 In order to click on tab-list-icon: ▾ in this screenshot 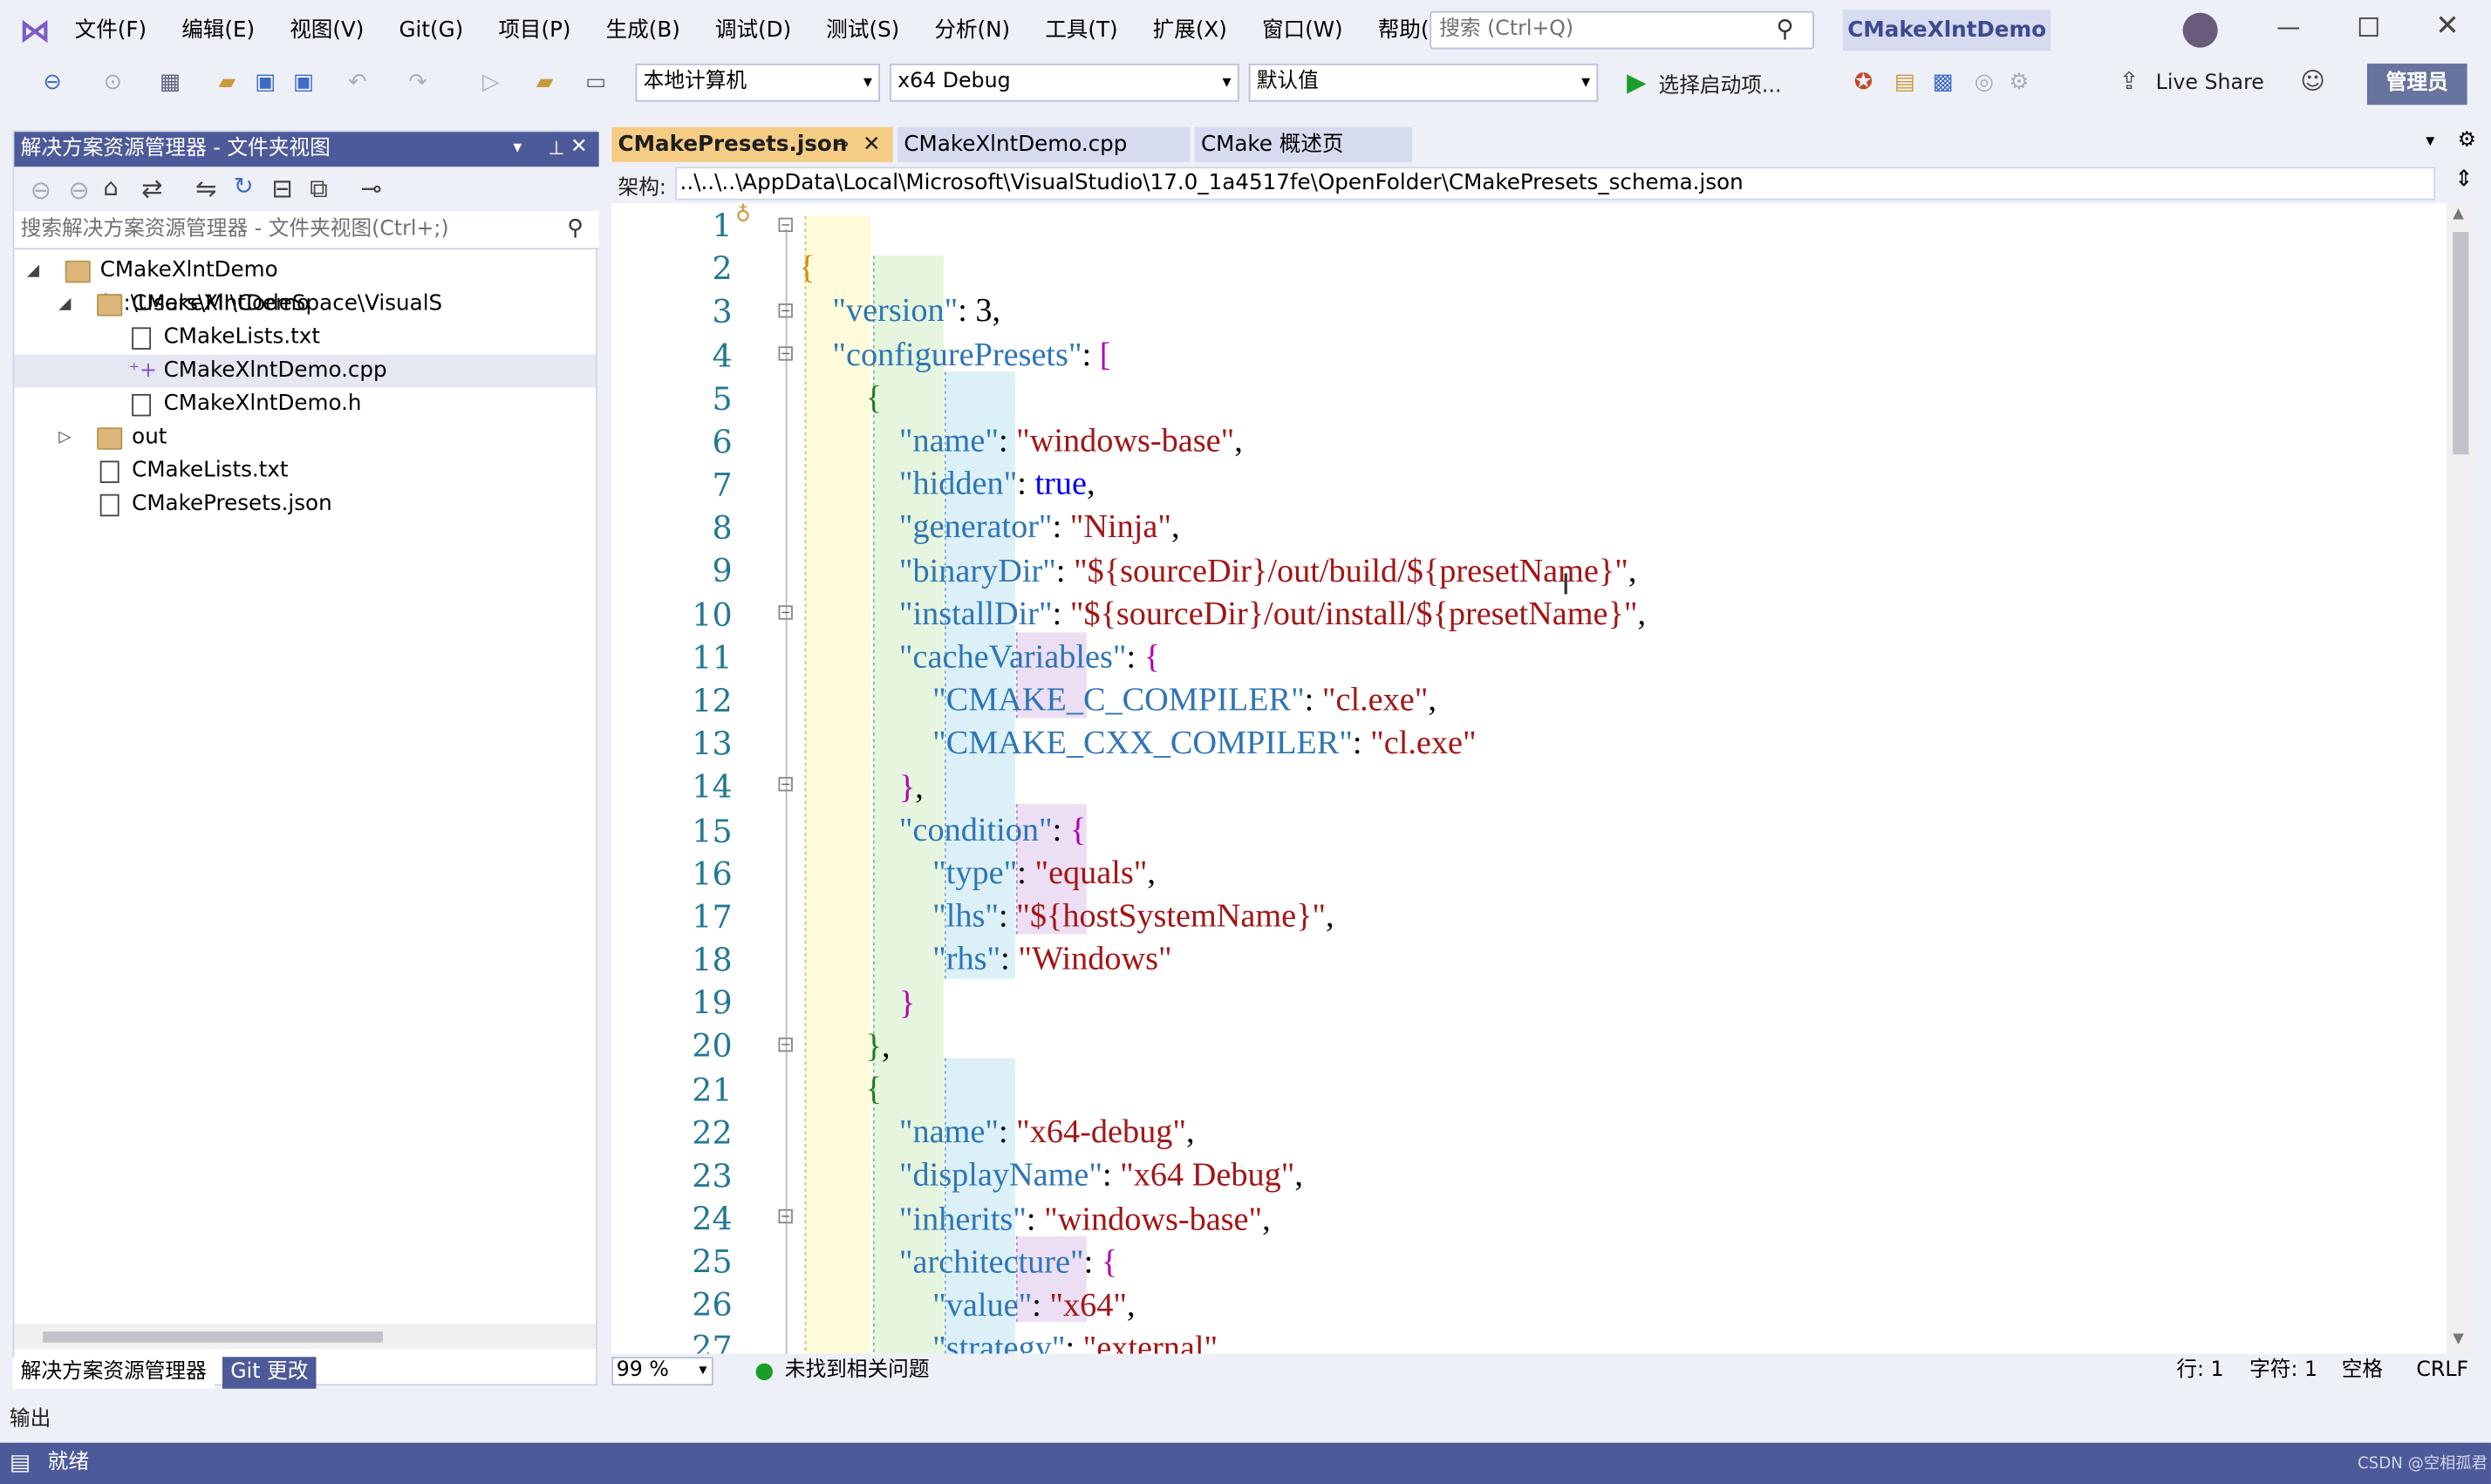, I will do `click(2430, 140)`.